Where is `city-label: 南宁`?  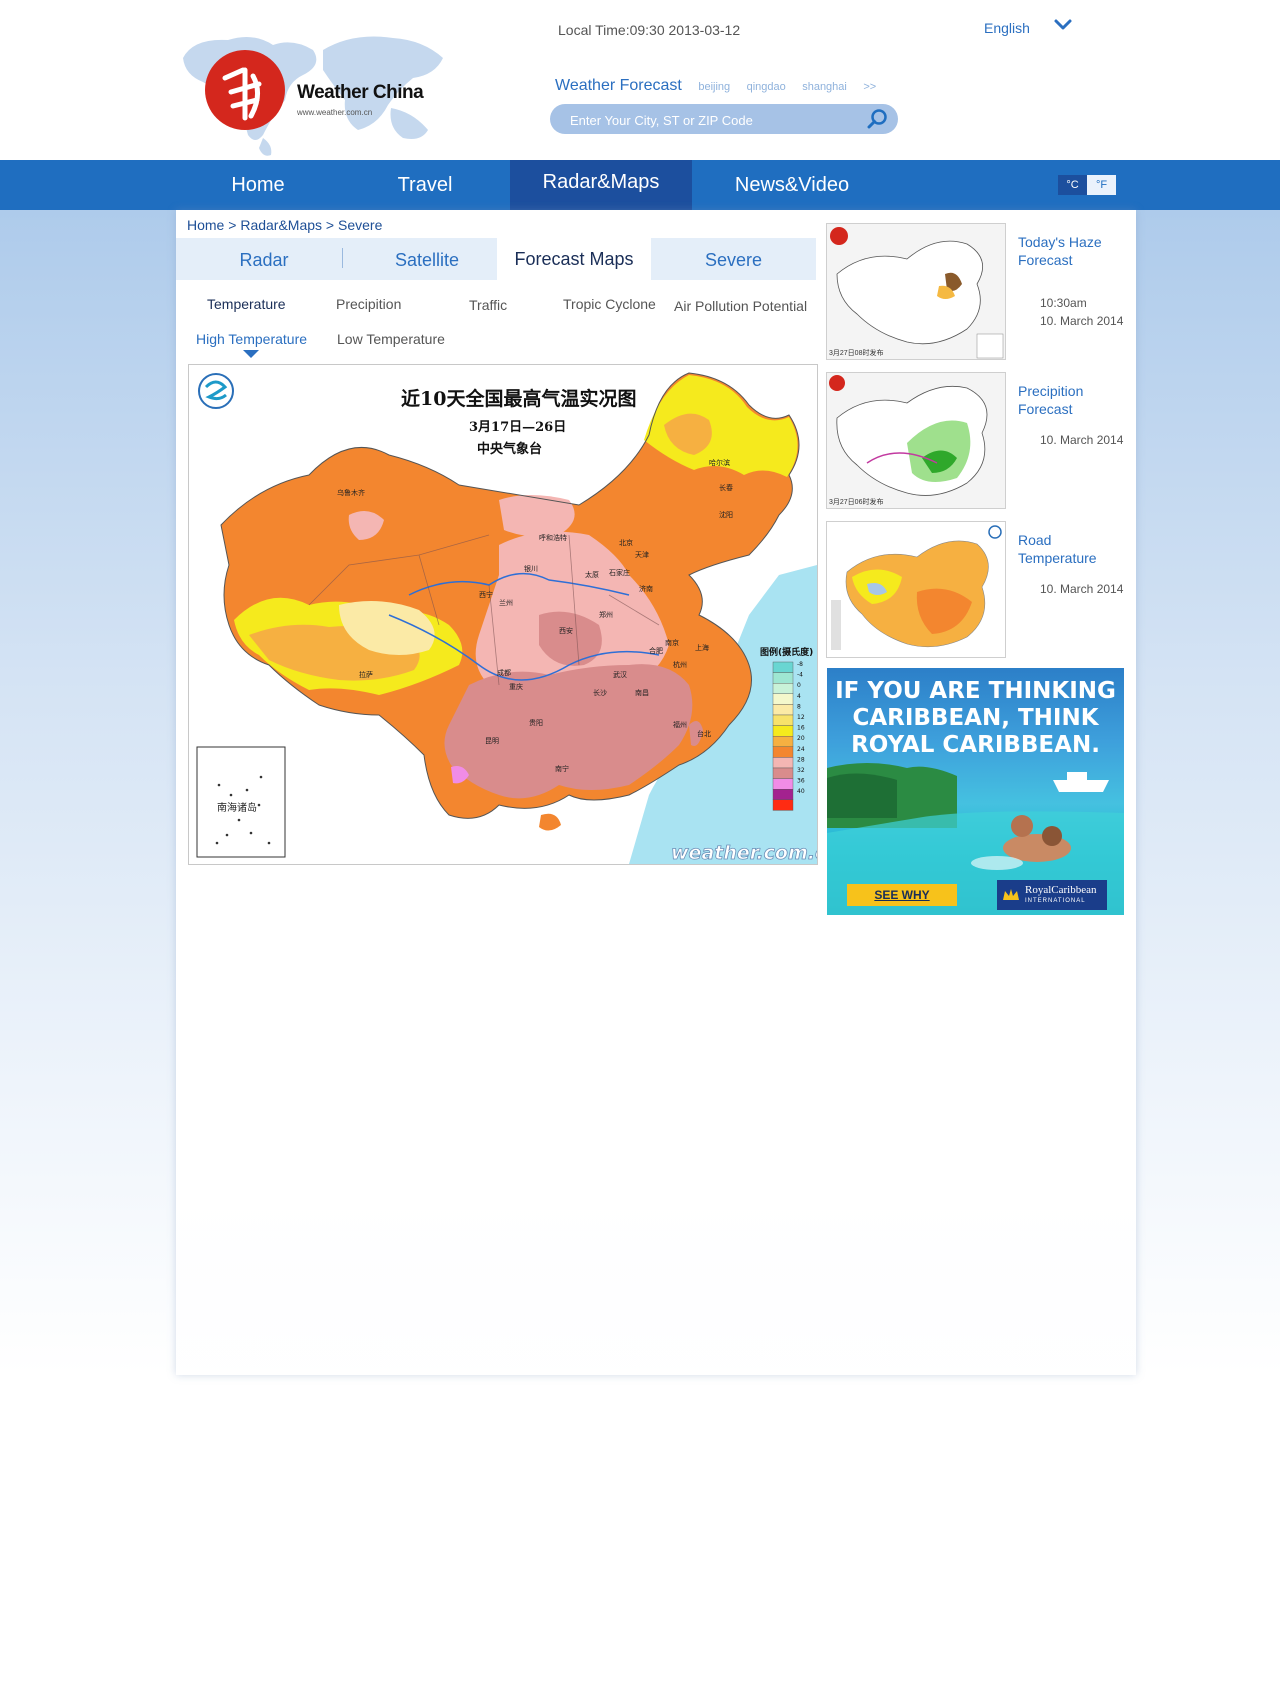 city-label: 南宁 is located at coordinates (562, 768).